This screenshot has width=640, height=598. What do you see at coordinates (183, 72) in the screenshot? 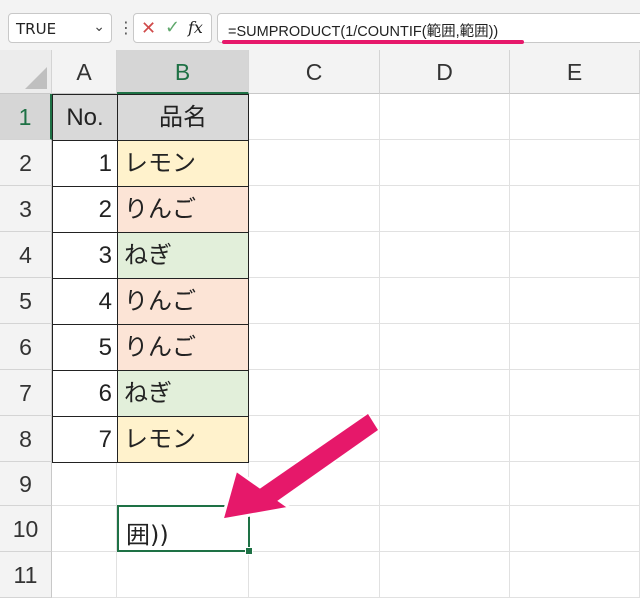
I see `column-header-b: B` at bounding box center [183, 72].